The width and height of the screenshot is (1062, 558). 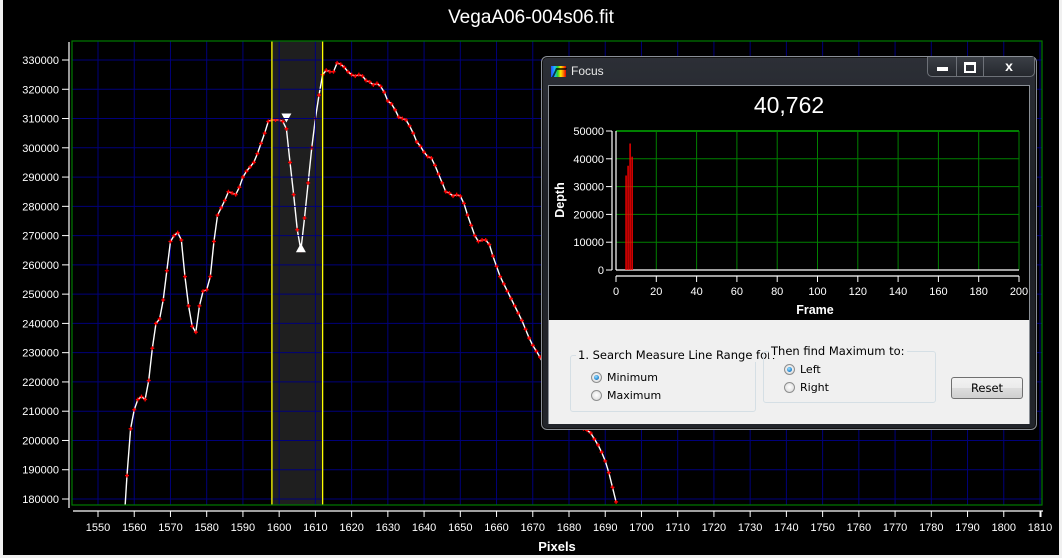 I want to click on depth-y-tick-label: 40000, so click(x=588, y=160).